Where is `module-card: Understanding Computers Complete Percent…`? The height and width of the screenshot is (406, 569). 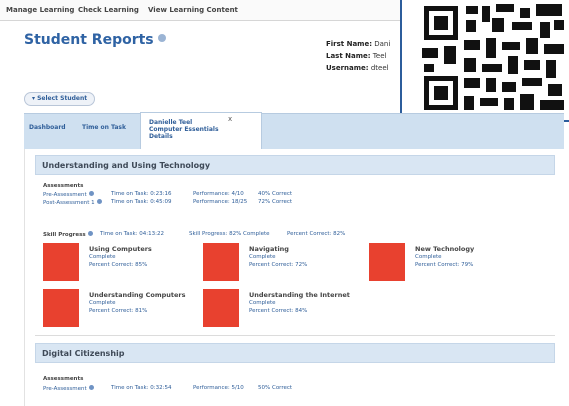
module-card: Understanding Computers Complete Percent… is located at coordinates (123, 308).